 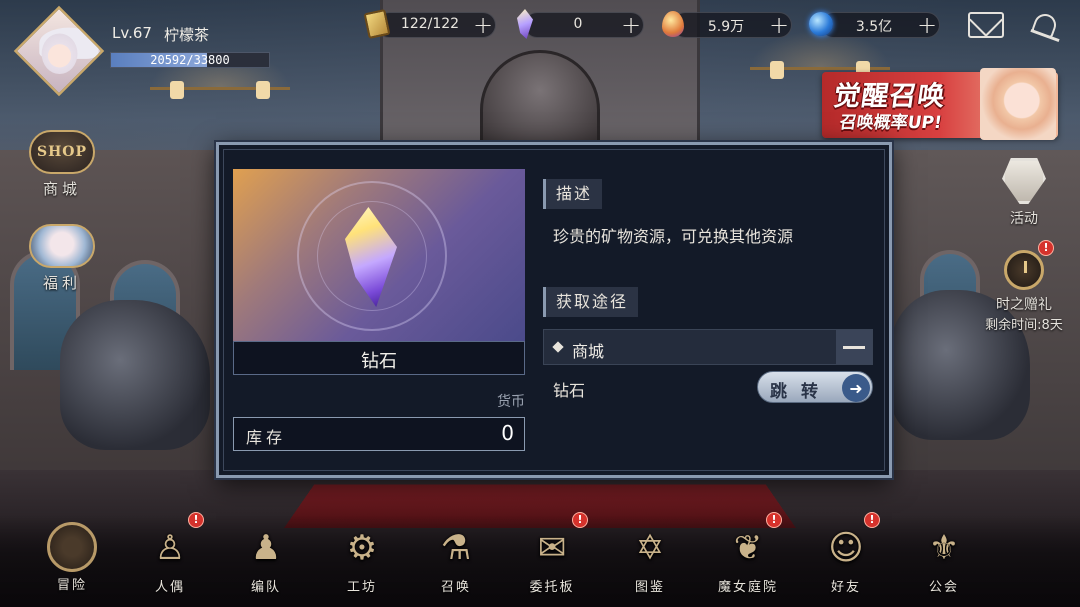 I want to click on summon-icon: ⚗, so click(x=456, y=548).